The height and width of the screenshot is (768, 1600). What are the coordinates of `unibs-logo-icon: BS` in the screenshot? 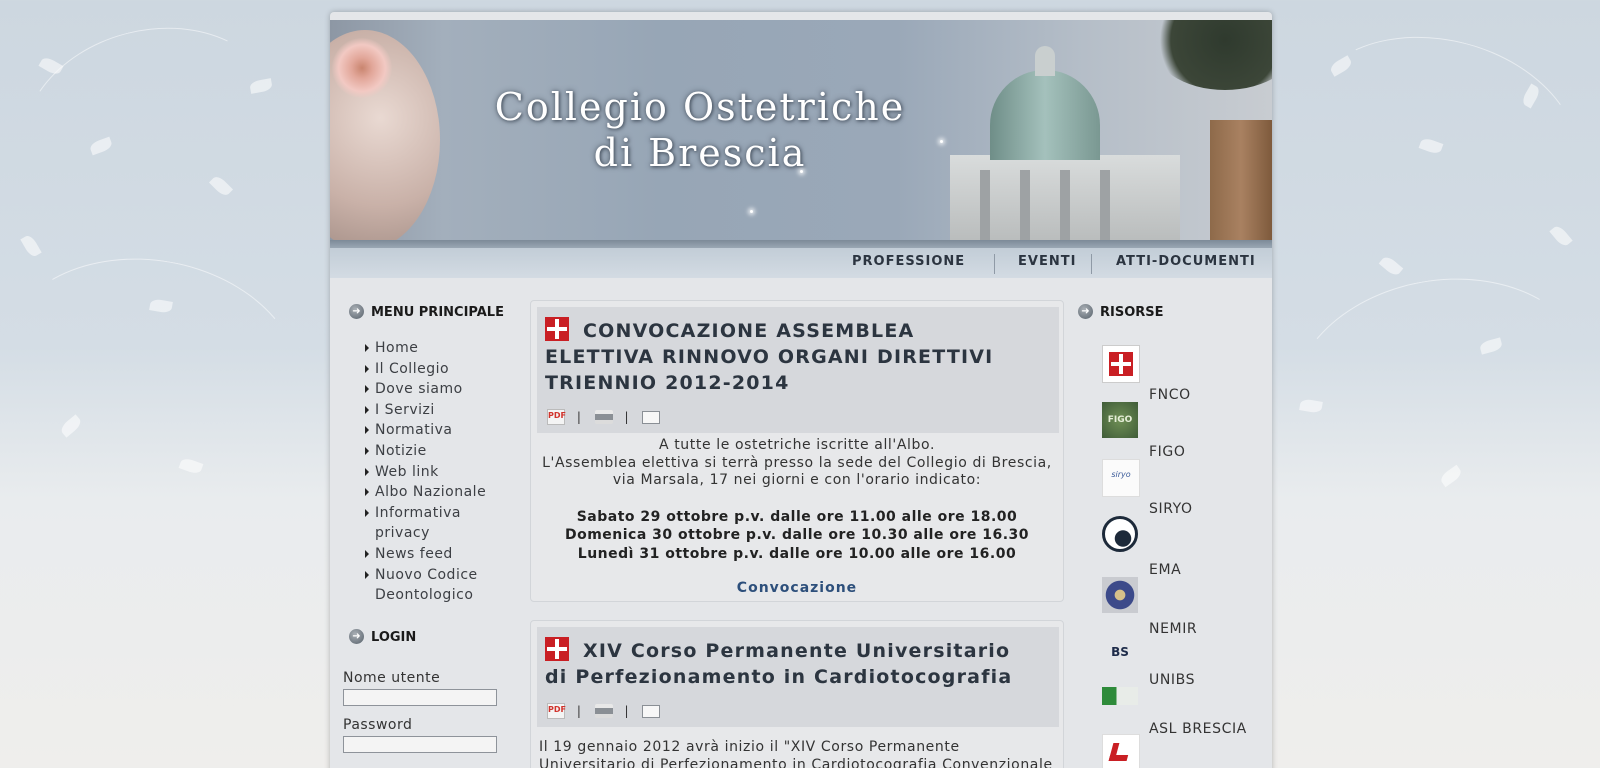 It's located at (1120, 652).